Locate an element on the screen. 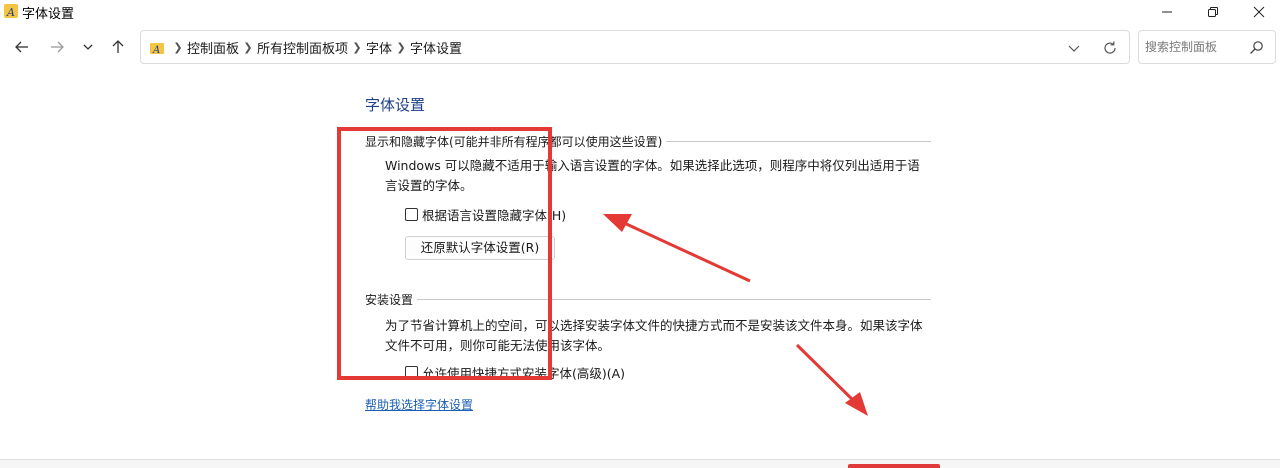 The image size is (1280, 468). shortcut-install-checkbox-row: 允许使用快捷方式安装字体(高级)(A) is located at coordinates (515, 372).